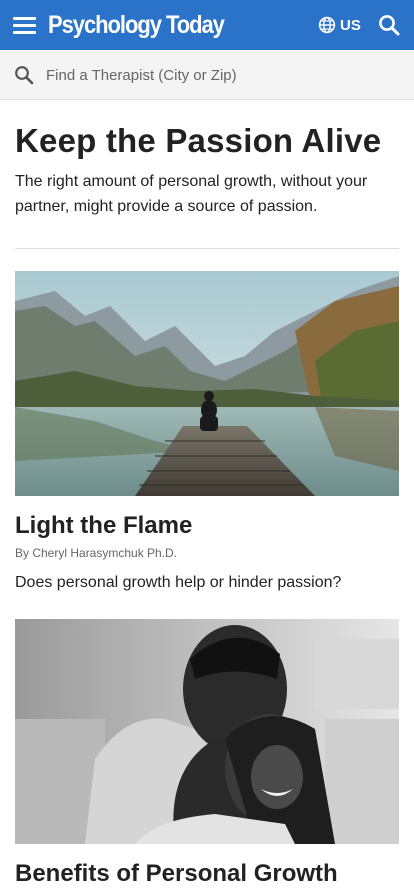 Image resolution: width=414 pixels, height=896 pixels. I want to click on therapist-search-bar, so click(207, 75).